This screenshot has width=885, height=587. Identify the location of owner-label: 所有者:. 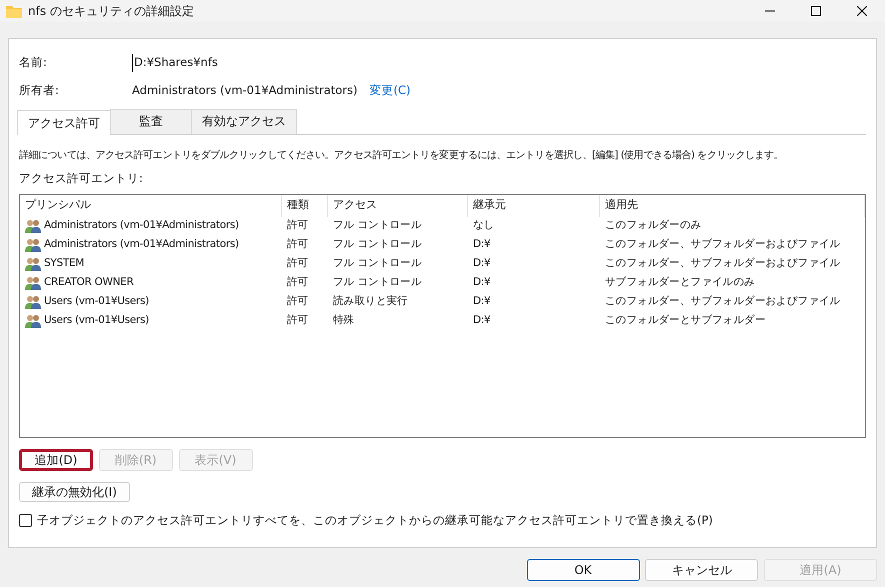
(39, 91).